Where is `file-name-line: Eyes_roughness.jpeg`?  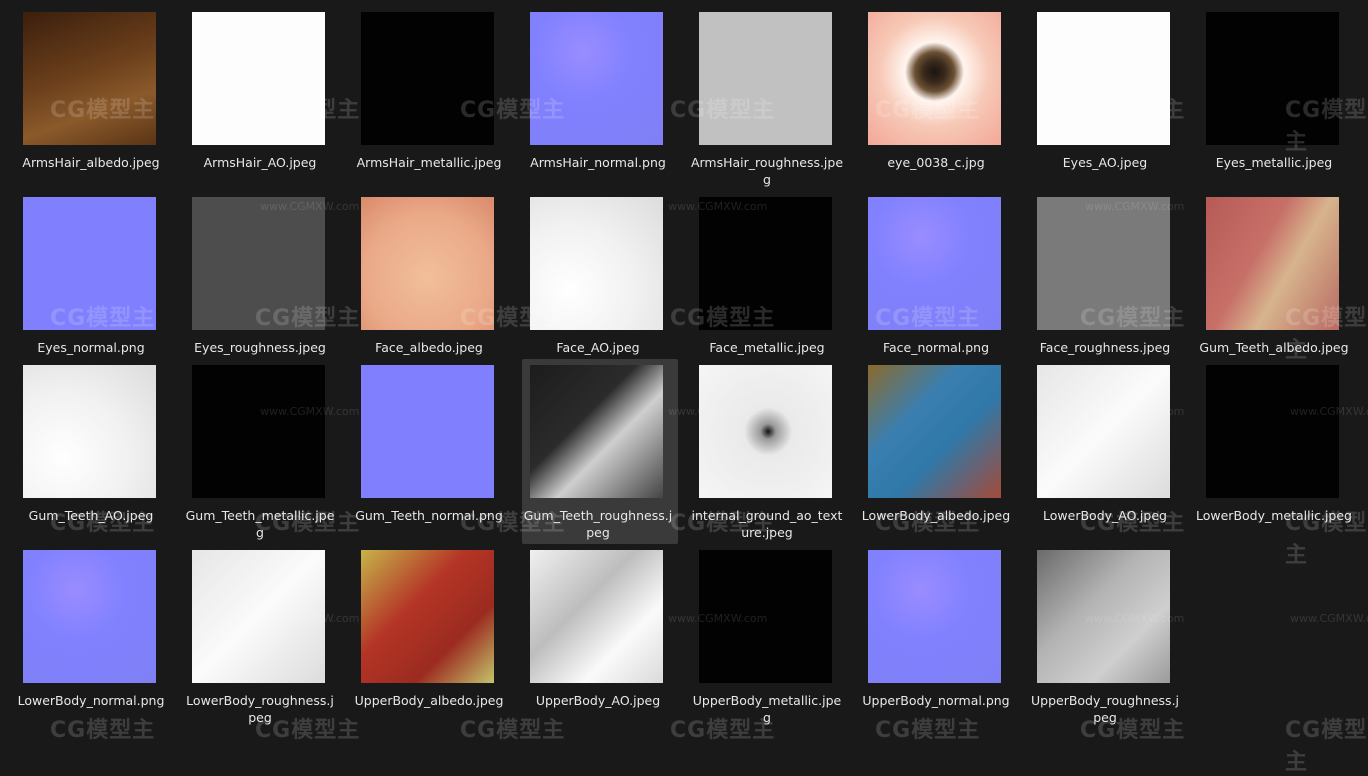
file-name-line: Eyes_roughness.jpeg is located at coordinates (260, 347).